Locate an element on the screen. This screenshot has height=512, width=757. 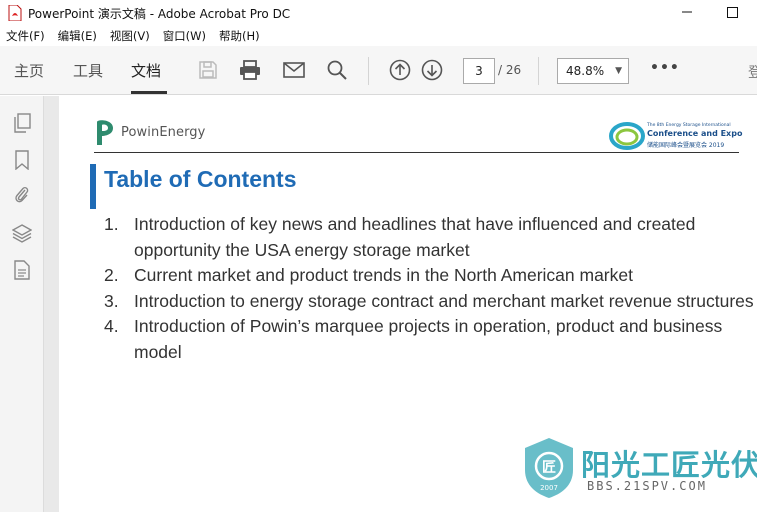
chevron-down-icon: ▼ is located at coordinates (618, 71).